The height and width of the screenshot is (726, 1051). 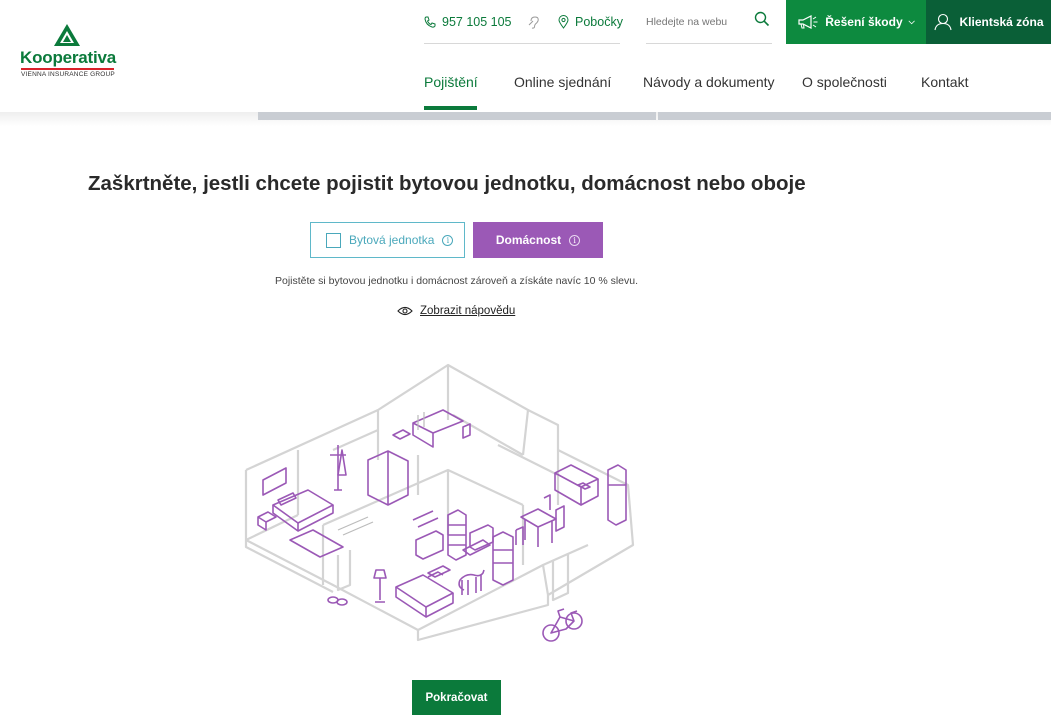 I want to click on option-flat-unit: Bytová jednotka i, so click(x=387, y=240).